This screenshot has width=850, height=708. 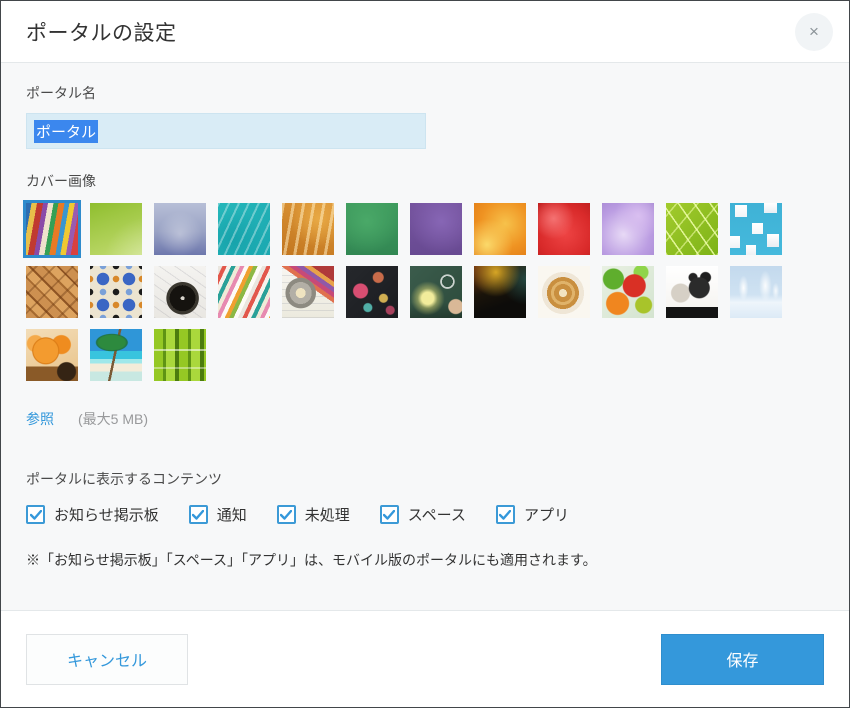 I want to click on dialog-header: ポータルの設定 ×, so click(x=425, y=32).